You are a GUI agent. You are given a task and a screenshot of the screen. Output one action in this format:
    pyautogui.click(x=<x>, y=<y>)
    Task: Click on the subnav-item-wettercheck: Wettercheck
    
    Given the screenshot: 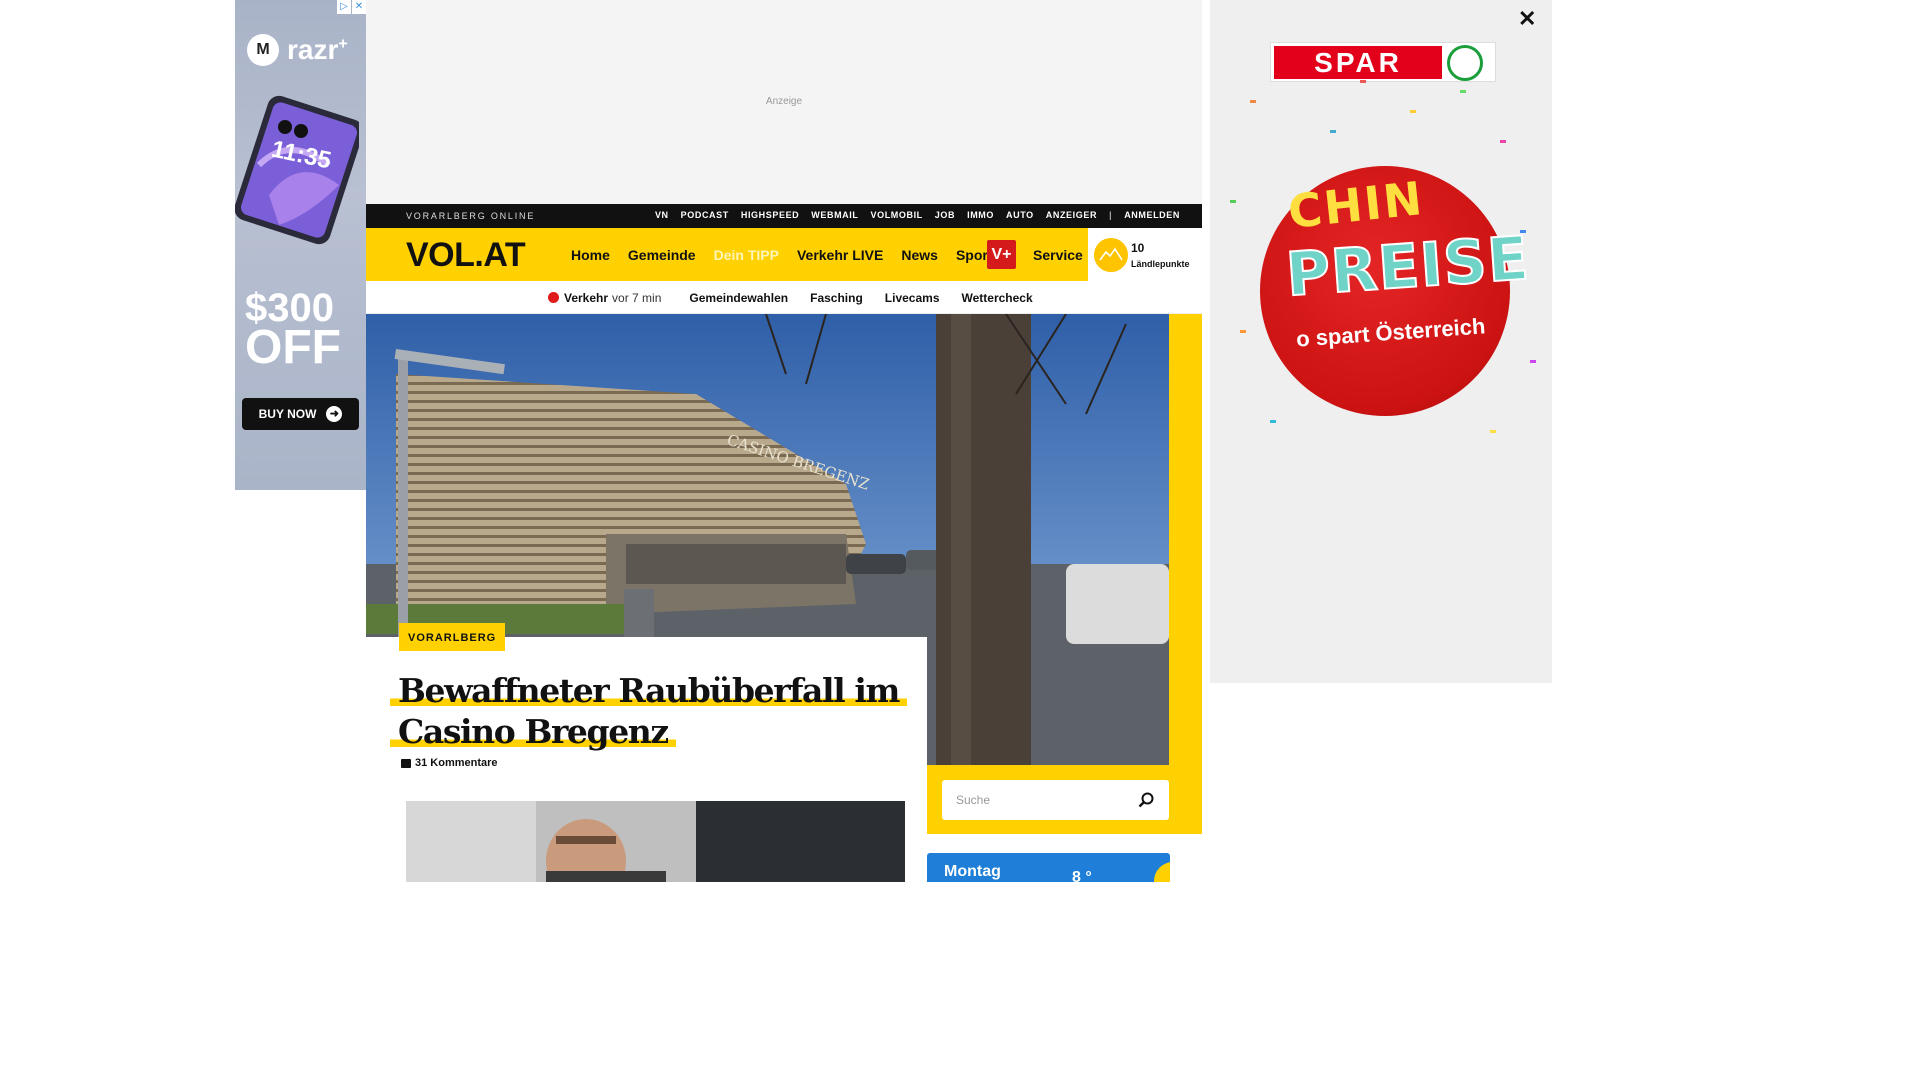 What is the action you would take?
    pyautogui.click(x=997, y=298)
    